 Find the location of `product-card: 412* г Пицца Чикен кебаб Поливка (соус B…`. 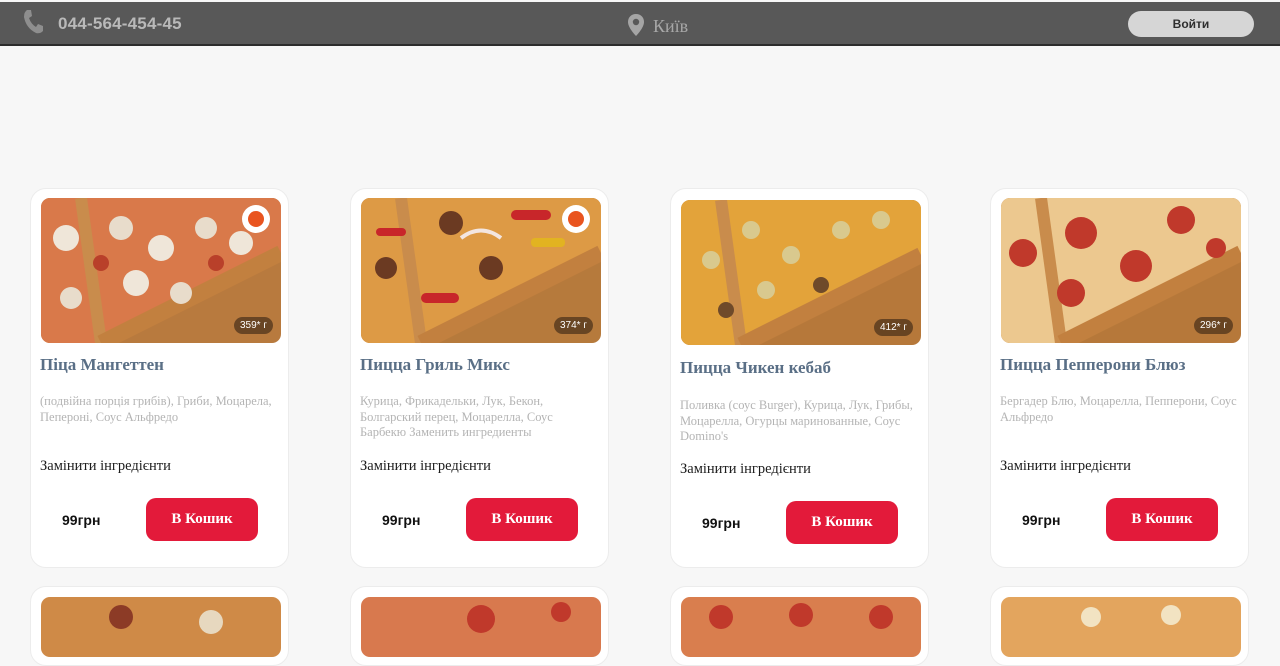

product-card: 412* г Пицца Чикен кебаб Поливка (соус B… is located at coordinates (799, 378).